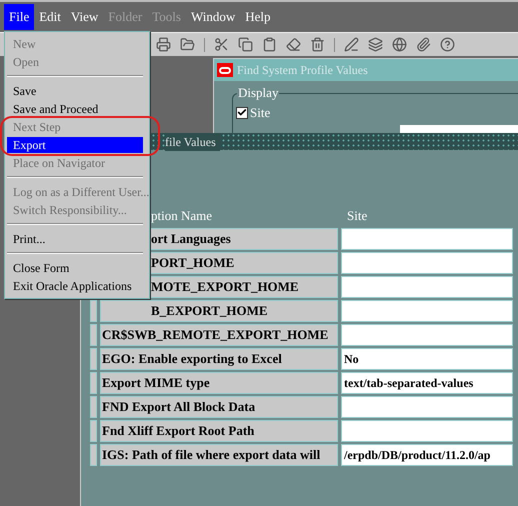  What do you see at coordinates (219, 431) in the screenshot?
I see `table-cell: Fnd Xliff Export Root Path` at bounding box center [219, 431].